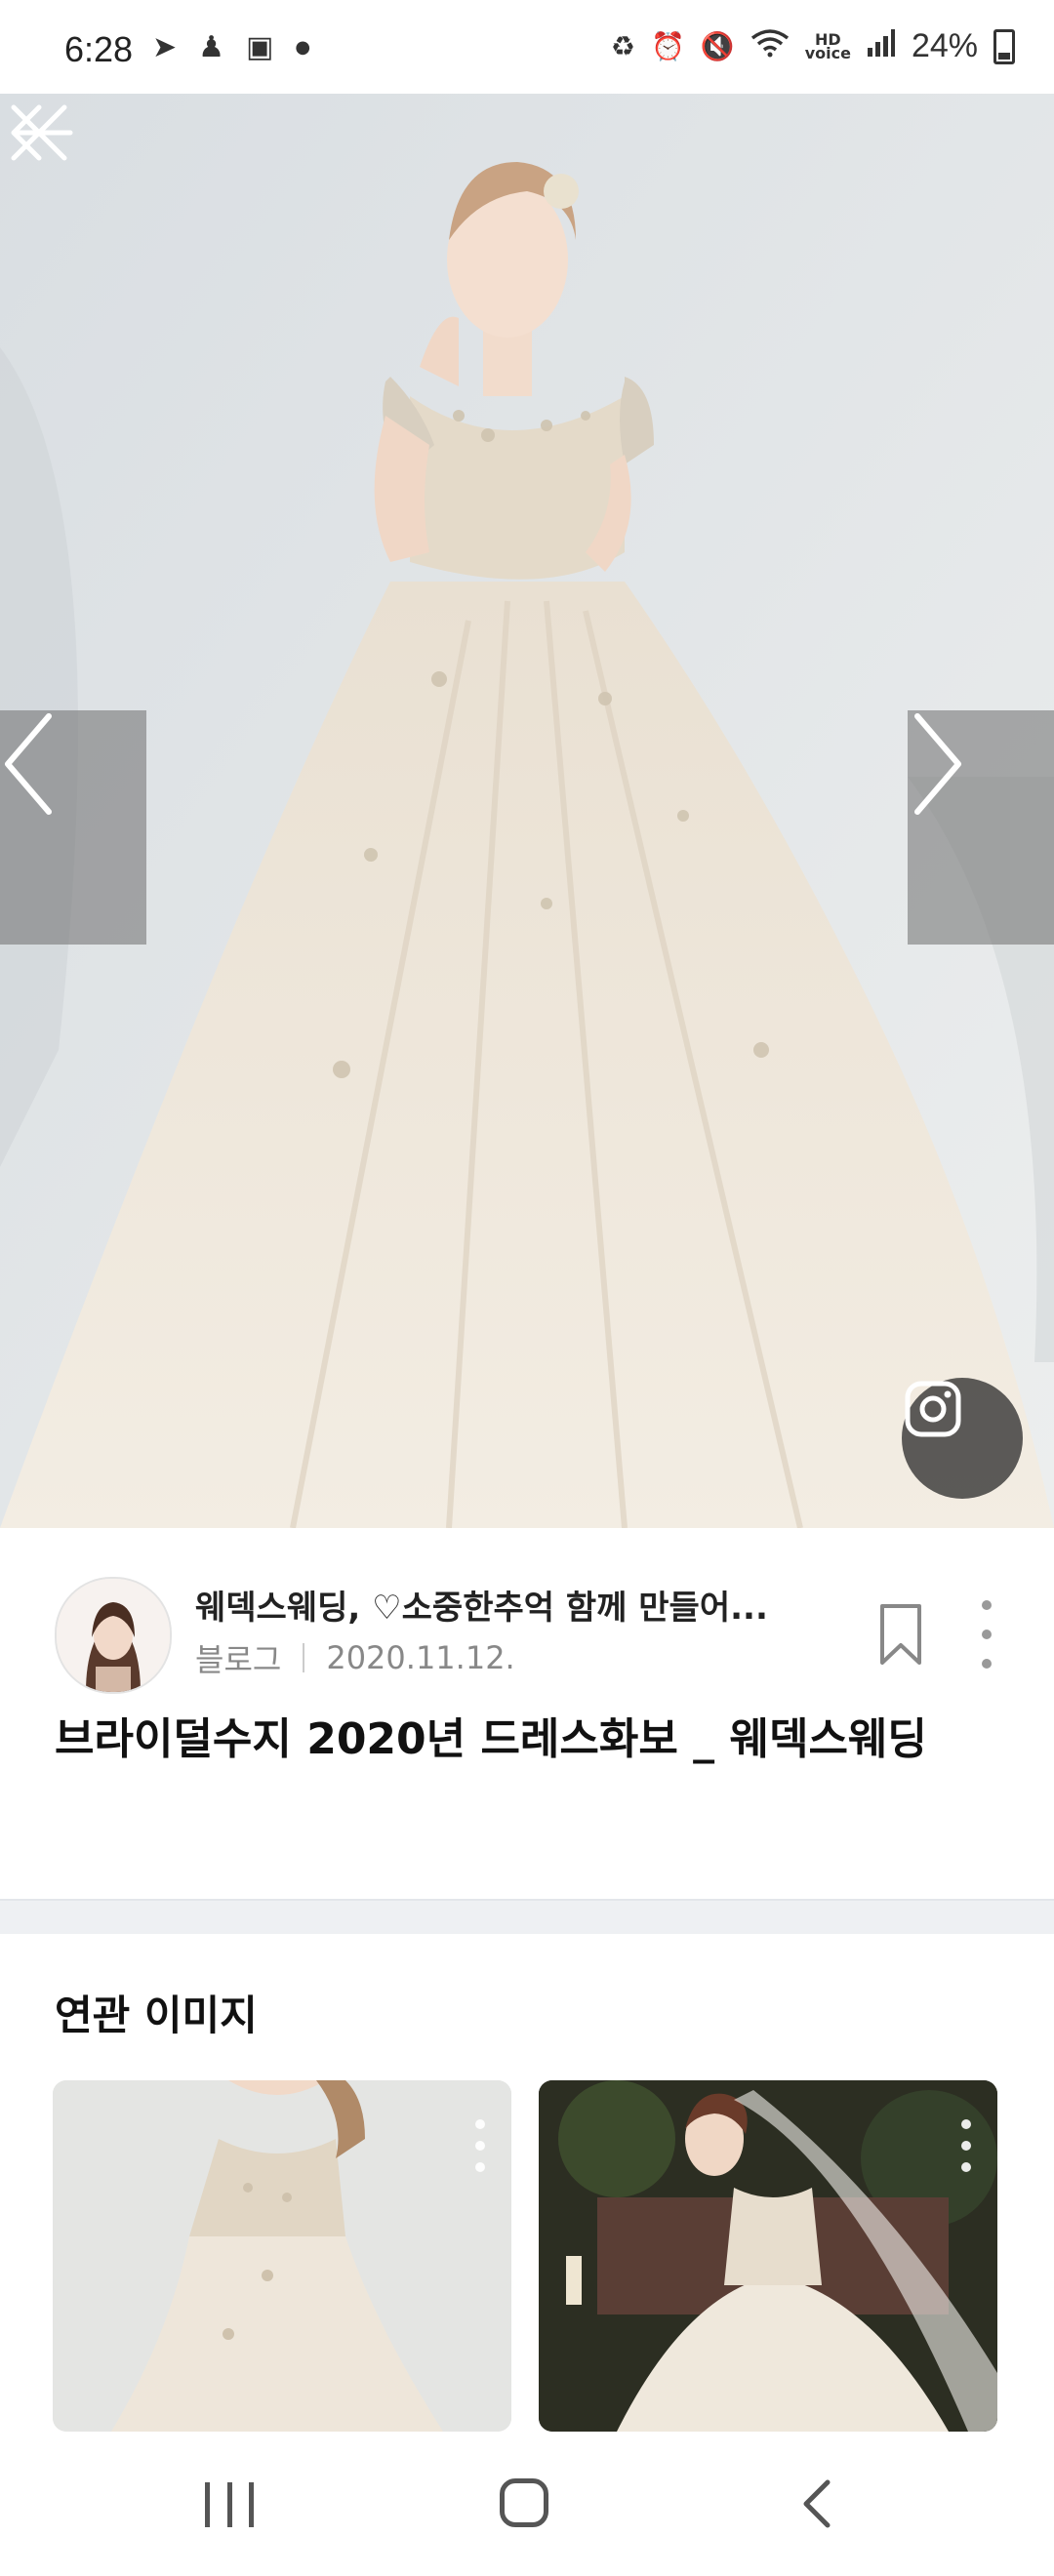 The width and height of the screenshot is (1054, 2576). I want to click on more-options-icon, so click(987, 1634).